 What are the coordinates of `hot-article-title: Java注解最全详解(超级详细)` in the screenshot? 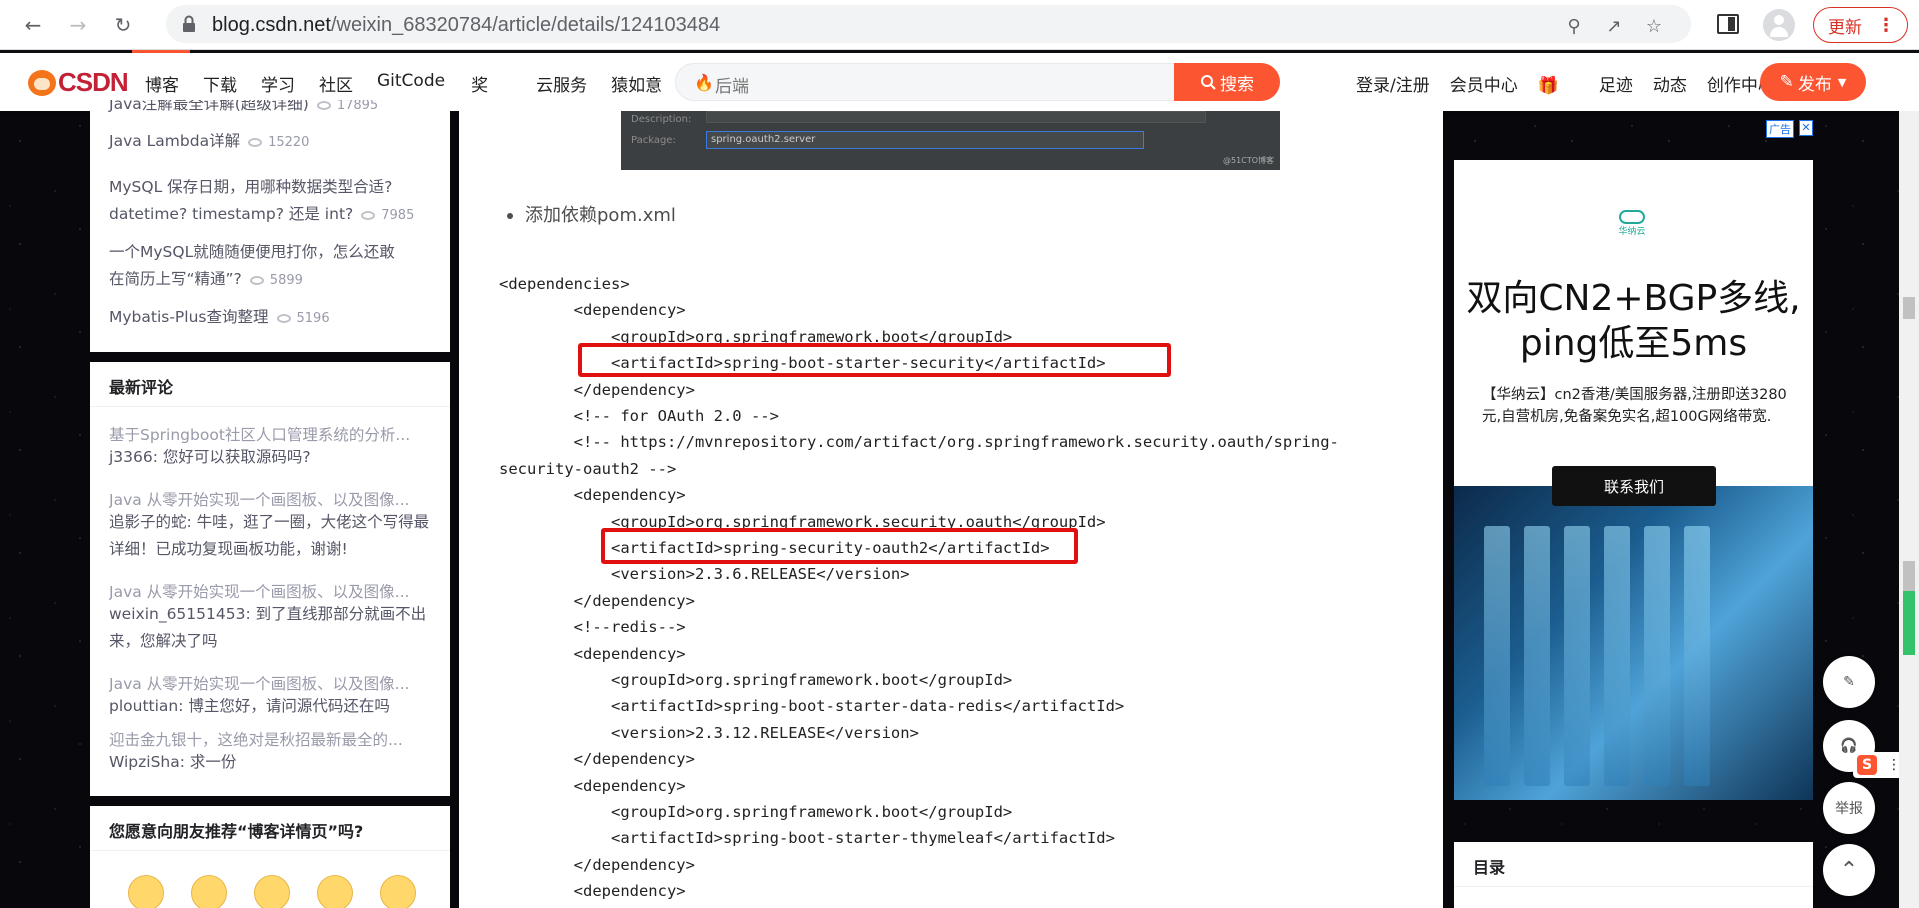 It's located at (209, 106).